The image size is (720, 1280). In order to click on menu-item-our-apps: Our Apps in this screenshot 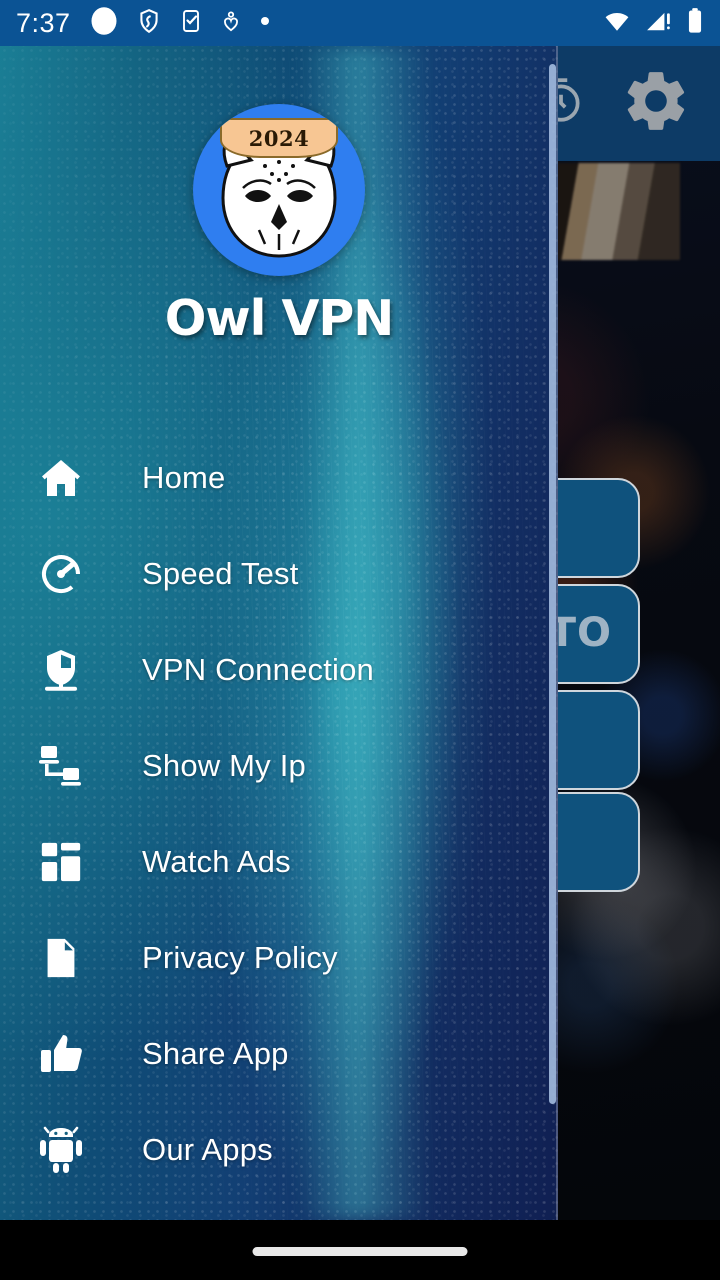, I will do `click(279, 1150)`.